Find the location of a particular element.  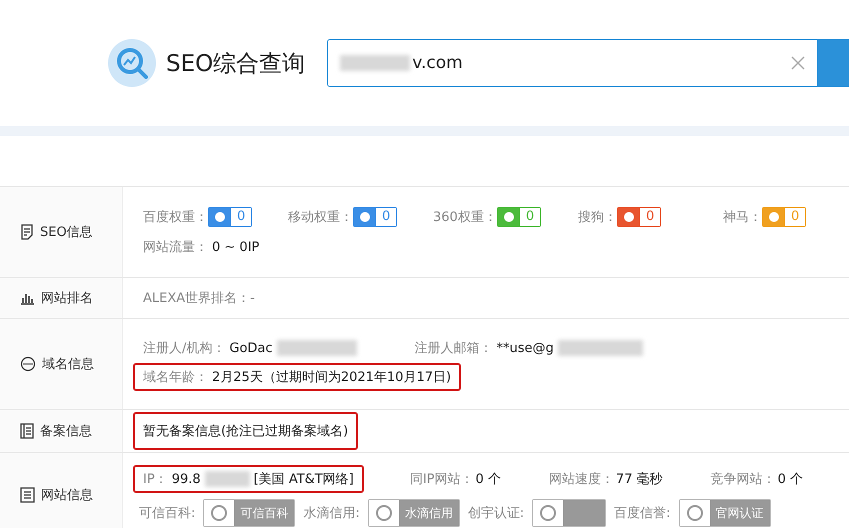

row-label: 备案信息 is located at coordinates (66, 431).